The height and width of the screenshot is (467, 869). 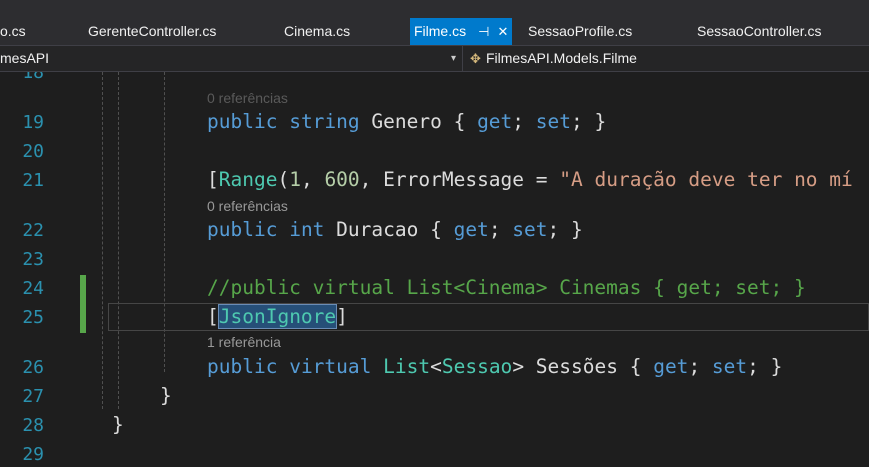 I want to click on attribute-name: Range, so click(x=248, y=179).